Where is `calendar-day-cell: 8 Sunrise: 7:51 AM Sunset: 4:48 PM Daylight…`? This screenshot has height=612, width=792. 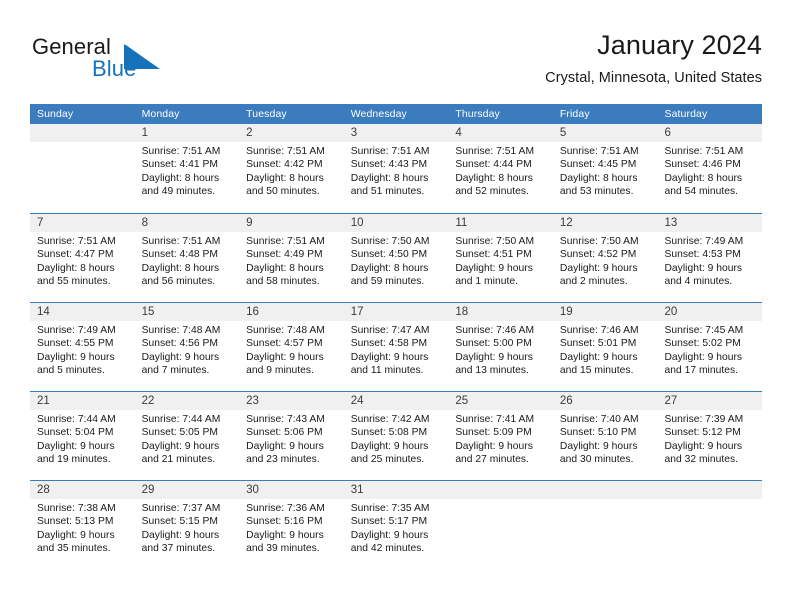 calendar-day-cell: 8 Sunrise: 7:51 AM Sunset: 4:48 PM Daylight… is located at coordinates (187, 258).